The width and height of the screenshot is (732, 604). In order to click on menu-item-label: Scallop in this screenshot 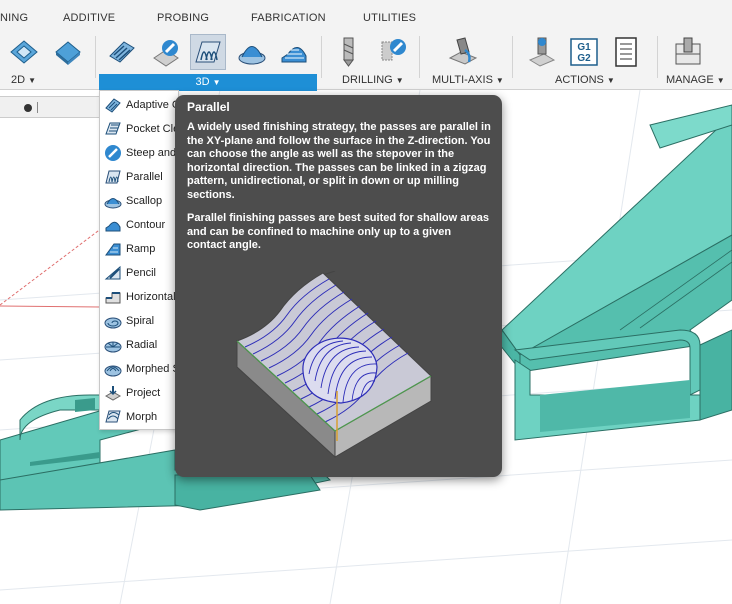, I will do `click(144, 201)`.